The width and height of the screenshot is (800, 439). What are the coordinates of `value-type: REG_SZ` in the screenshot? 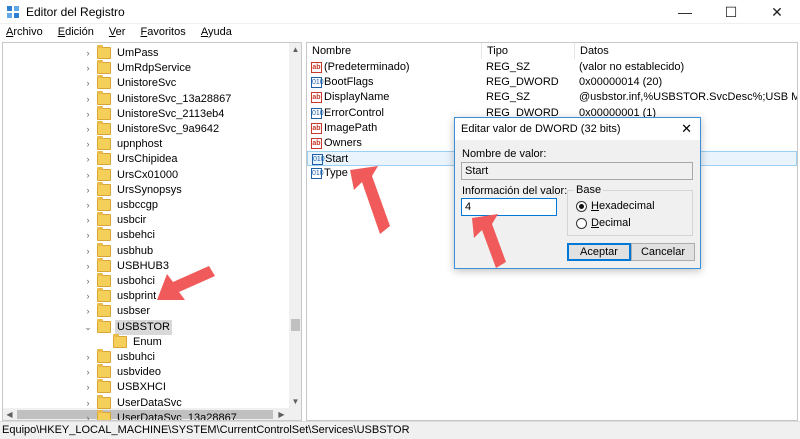 It's located at (508, 67).